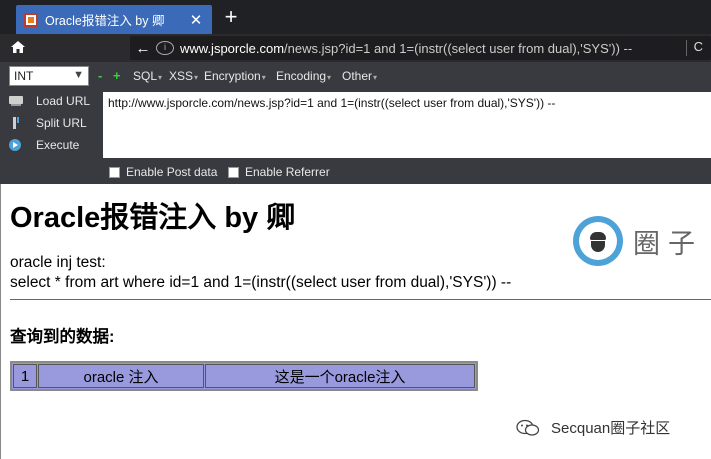 This screenshot has width=711, height=459. Describe the element at coordinates (196, 20) in the screenshot. I see `close-tab-icon: ✕` at that location.